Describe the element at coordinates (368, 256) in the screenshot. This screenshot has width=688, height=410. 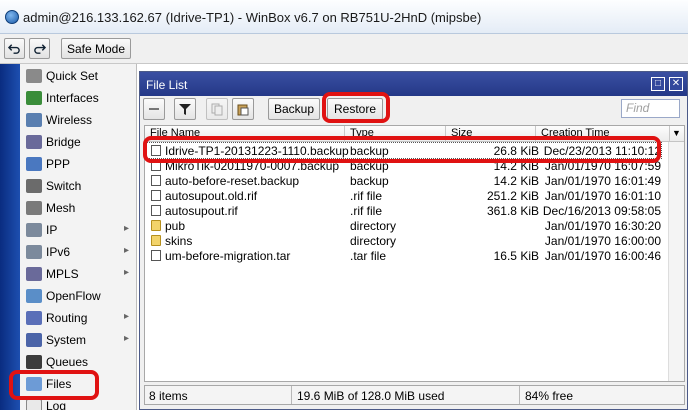
I see `cell-type: .tar file` at that location.